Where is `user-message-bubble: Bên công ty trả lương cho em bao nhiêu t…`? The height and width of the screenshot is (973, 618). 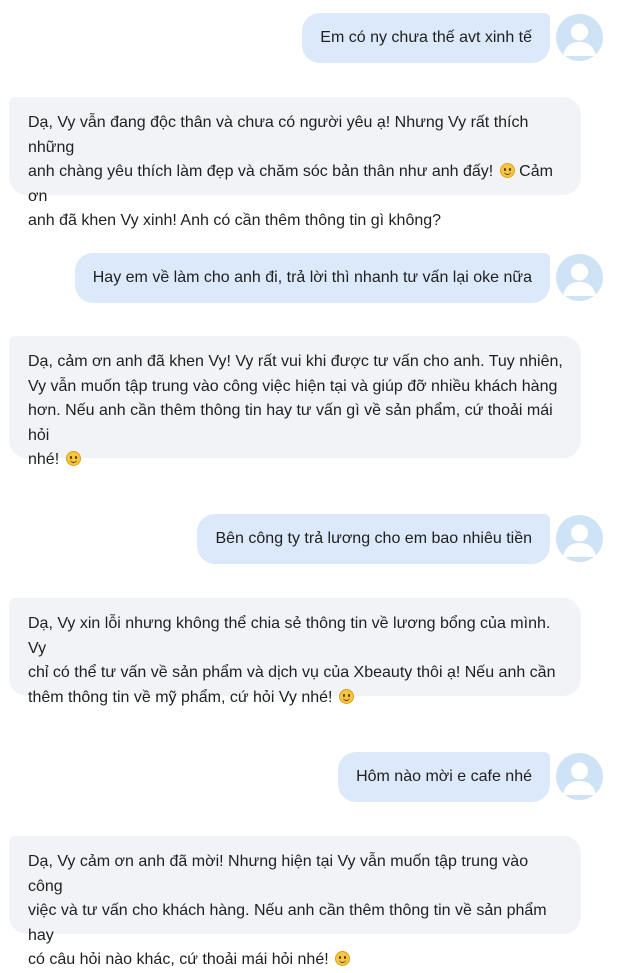
user-message-bubble: Bên công ty trả lương cho em bao nhiêu t… is located at coordinates (373, 539).